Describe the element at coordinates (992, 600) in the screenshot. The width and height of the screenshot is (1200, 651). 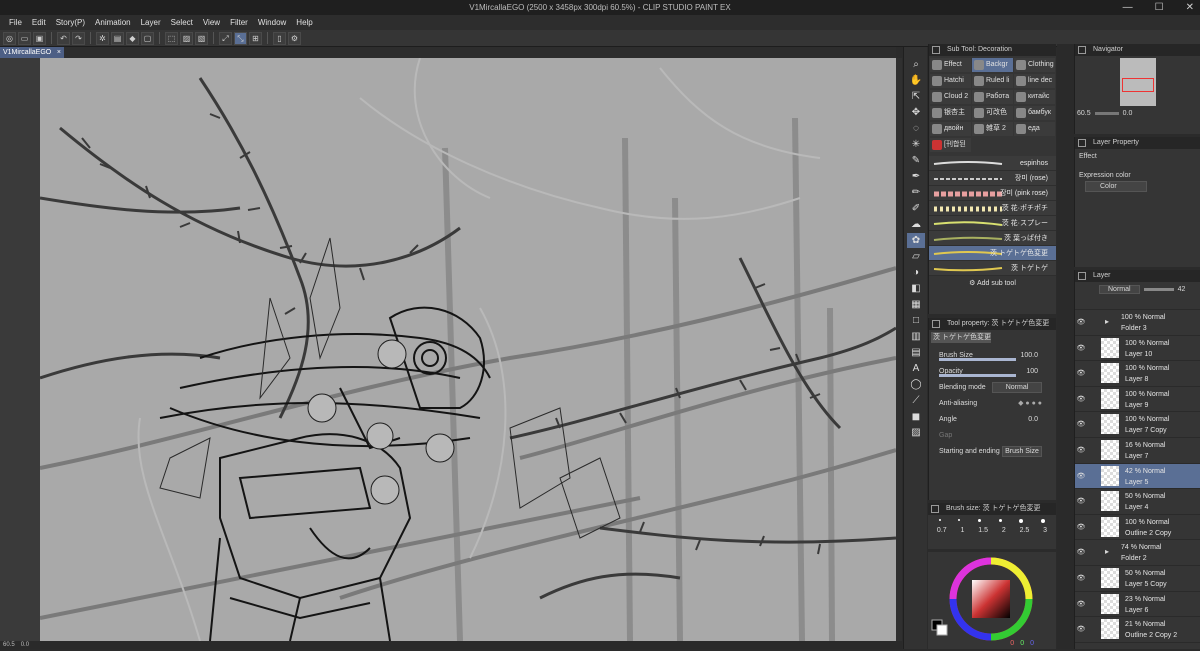
I see `color-wheel` at that location.